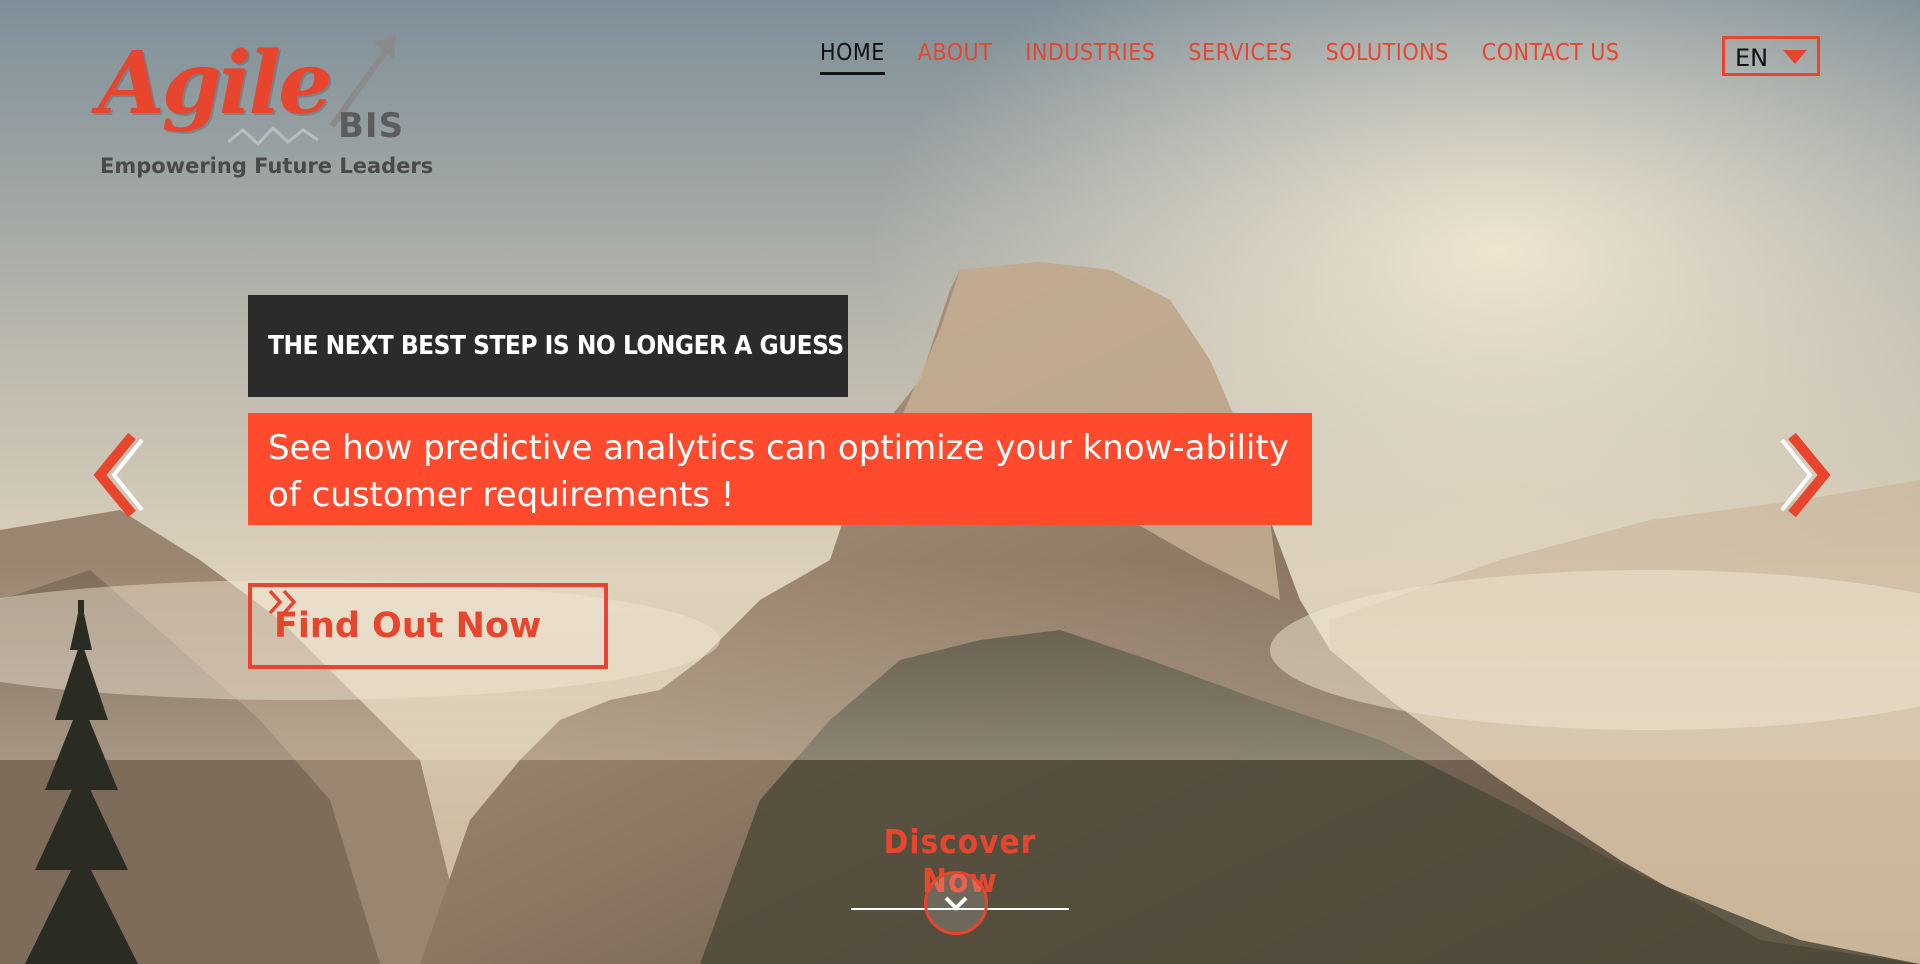 This screenshot has height=964, width=1920. What do you see at coordinates (1771, 56) in the screenshot?
I see `language-selector: EN` at bounding box center [1771, 56].